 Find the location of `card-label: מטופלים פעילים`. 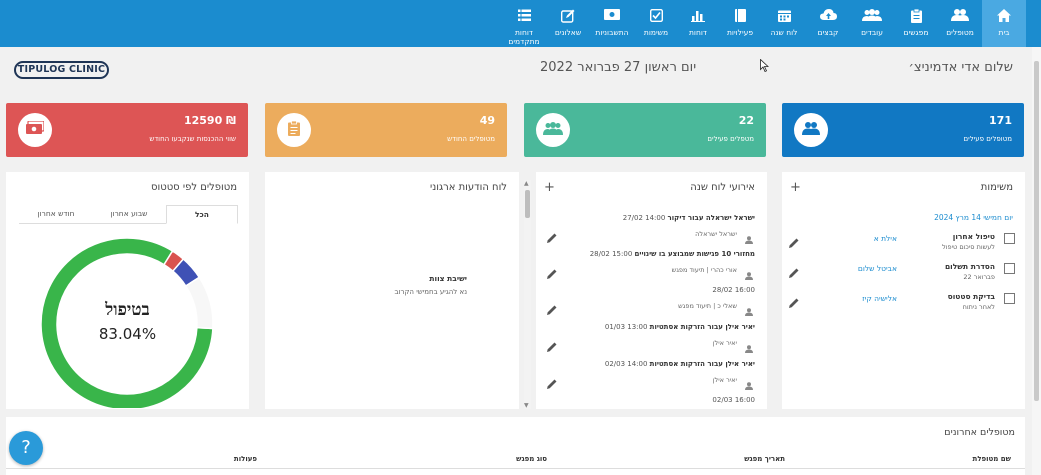

card-label: מטופלים פעילים is located at coordinates (988, 139).